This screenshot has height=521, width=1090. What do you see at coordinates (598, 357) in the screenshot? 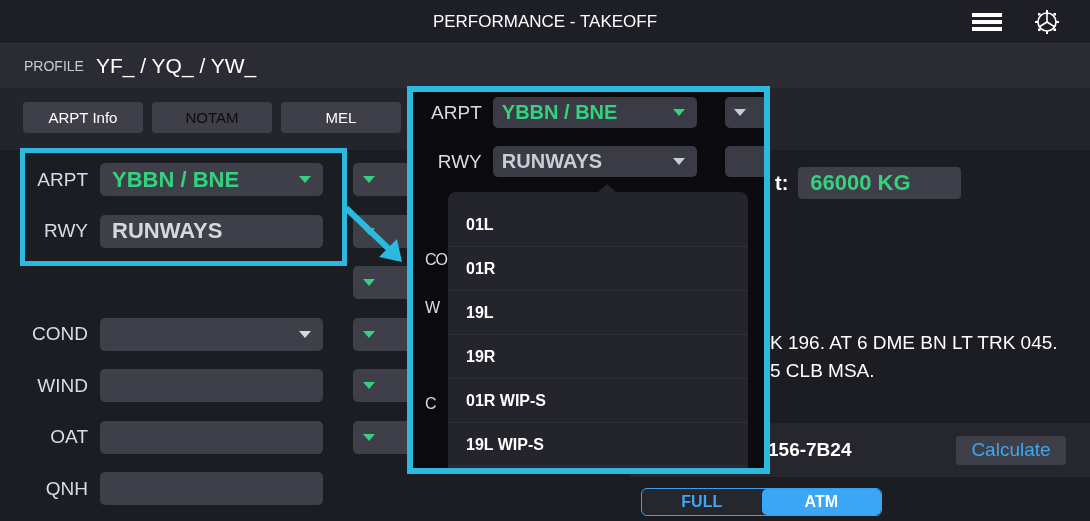
I see `runway-option: 19R` at bounding box center [598, 357].